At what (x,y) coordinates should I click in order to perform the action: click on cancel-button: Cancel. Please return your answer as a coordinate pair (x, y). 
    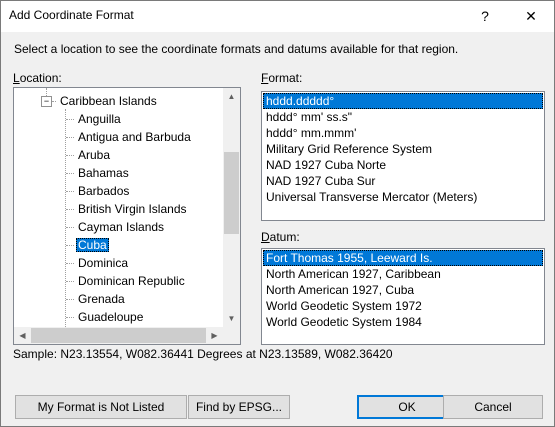
    Looking at the image, I should click on (493, 407).